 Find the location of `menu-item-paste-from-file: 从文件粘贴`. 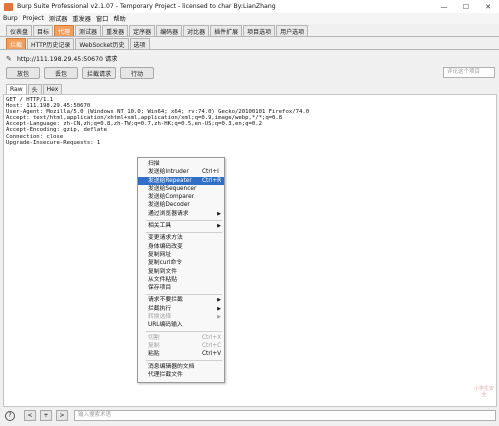

menu-item-paste-from-file: 从文件粘贴 is located at coordinates (181, 280).